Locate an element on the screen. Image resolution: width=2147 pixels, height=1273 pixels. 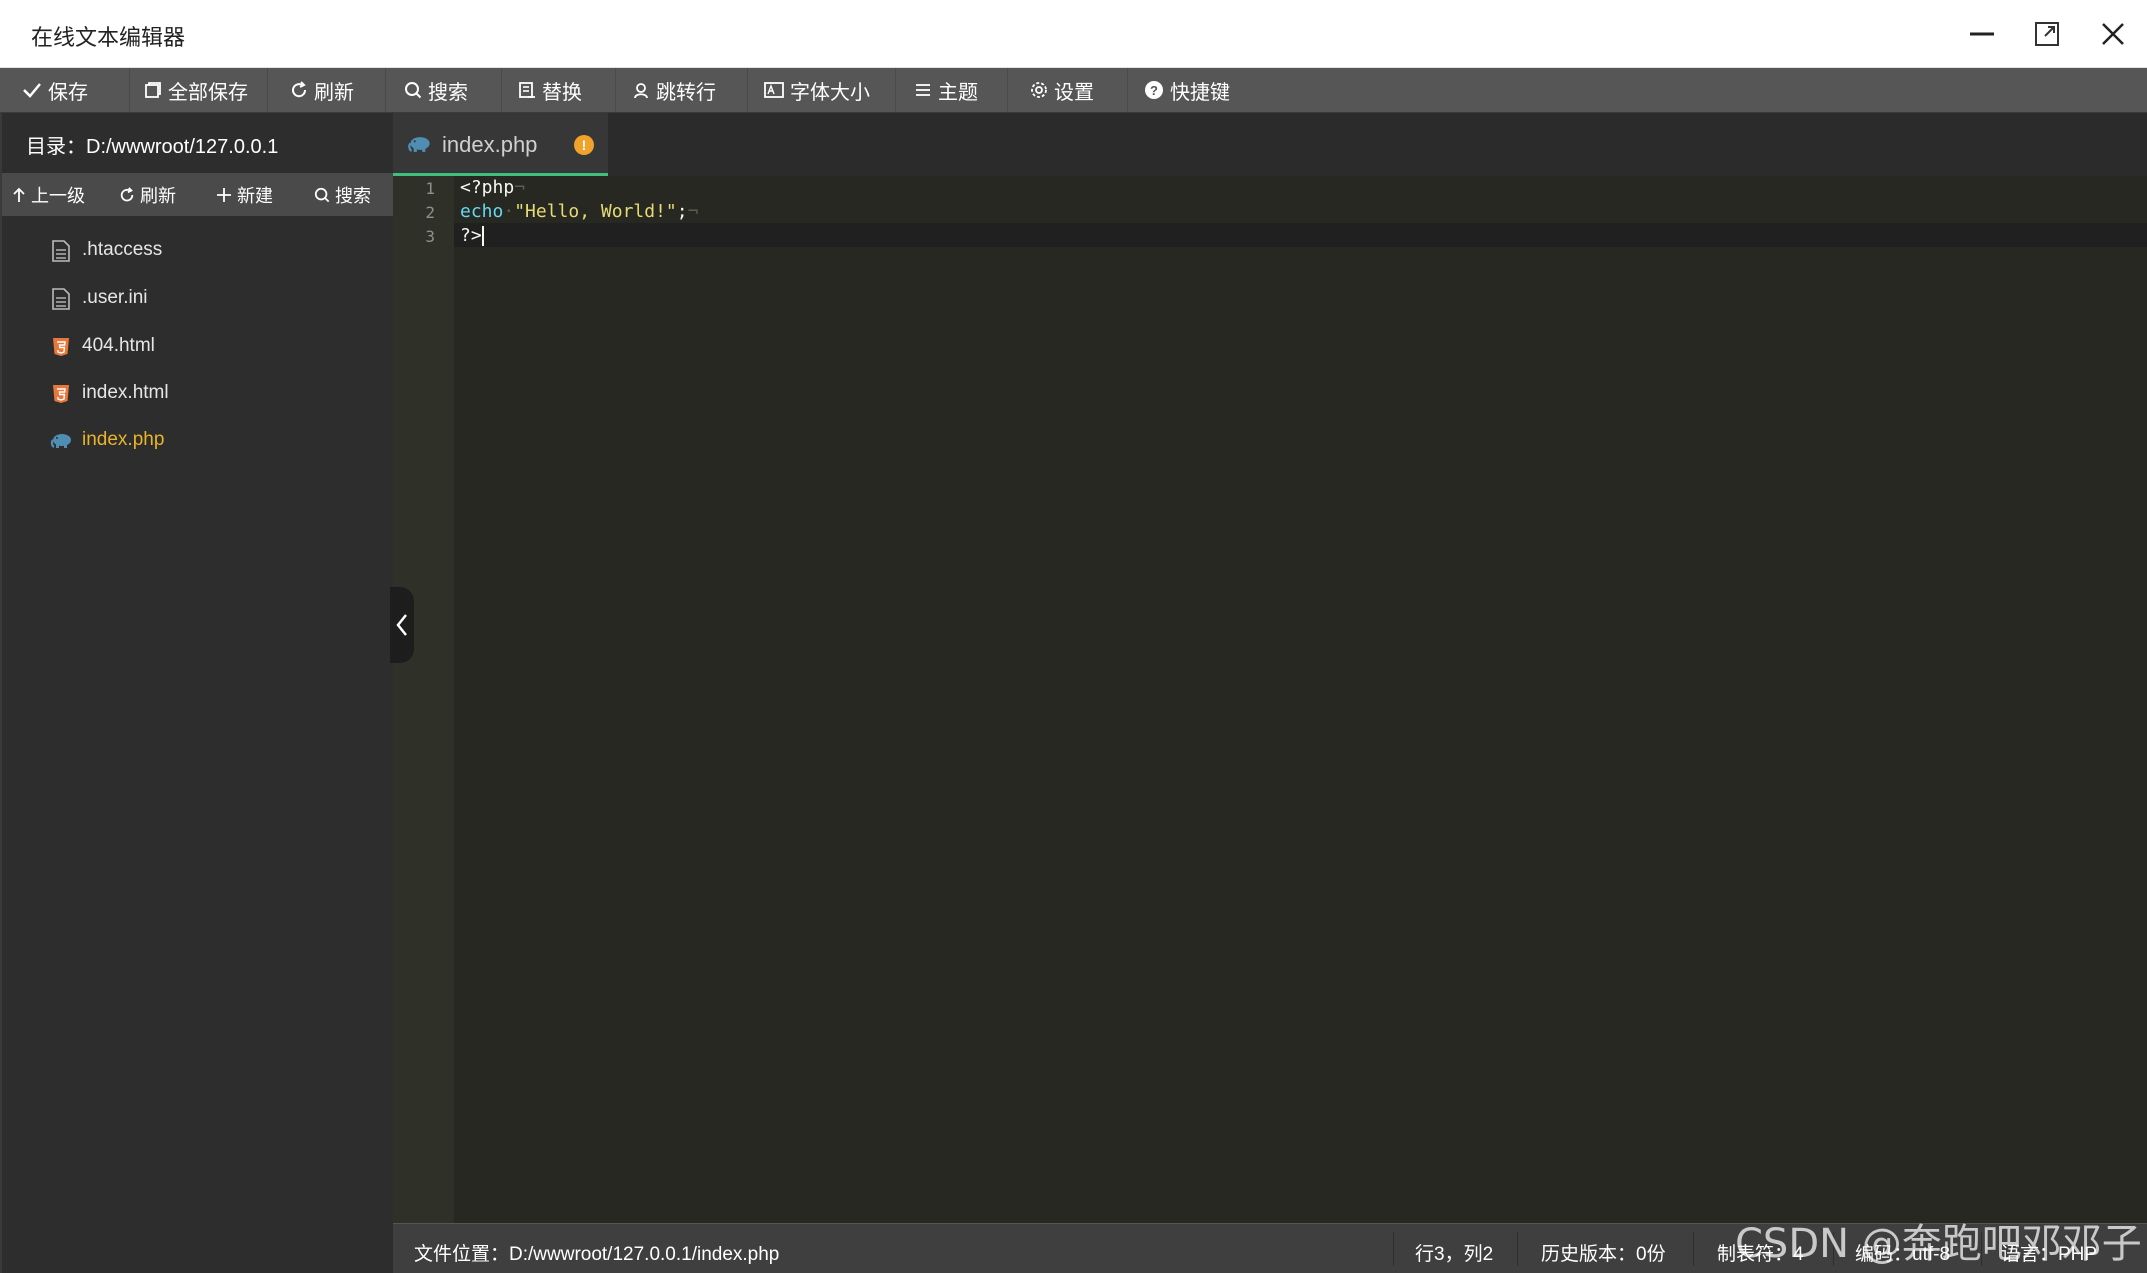
code-line-1: <?php¬ is located at coordinates (492, 187).